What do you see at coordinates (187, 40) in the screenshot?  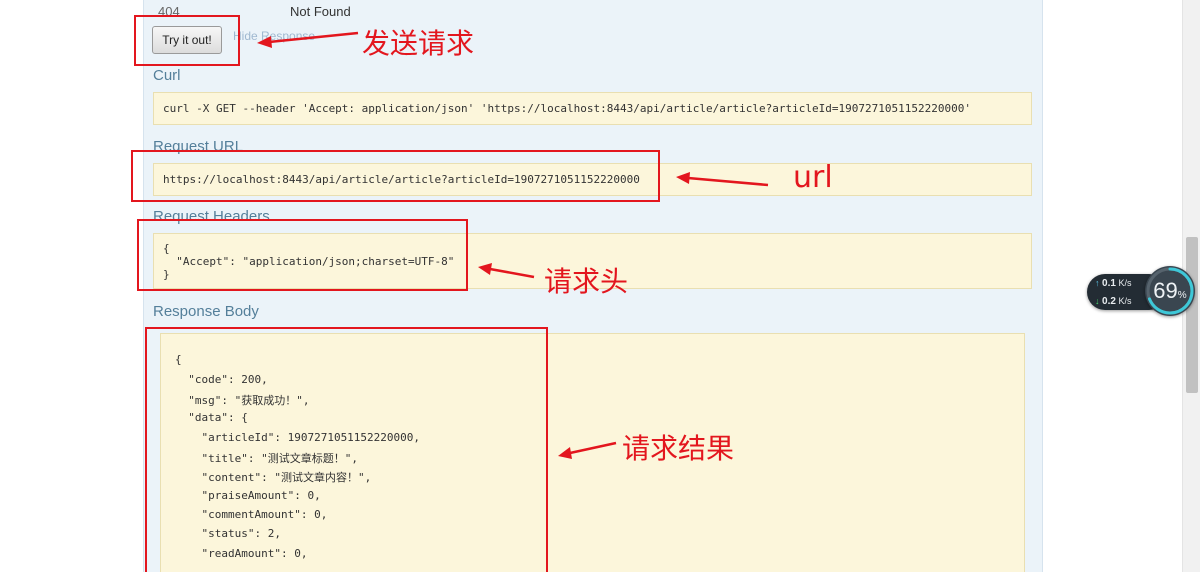 I see `highlight-try-button` at bounding box center [187, 40].